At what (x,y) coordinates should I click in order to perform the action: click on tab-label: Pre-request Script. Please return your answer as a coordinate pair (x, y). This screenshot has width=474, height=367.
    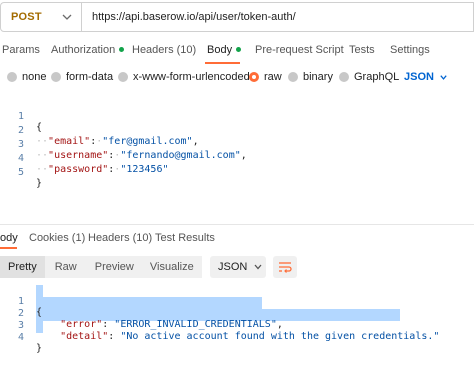
    Looking at the image, I should click on (299, 50).